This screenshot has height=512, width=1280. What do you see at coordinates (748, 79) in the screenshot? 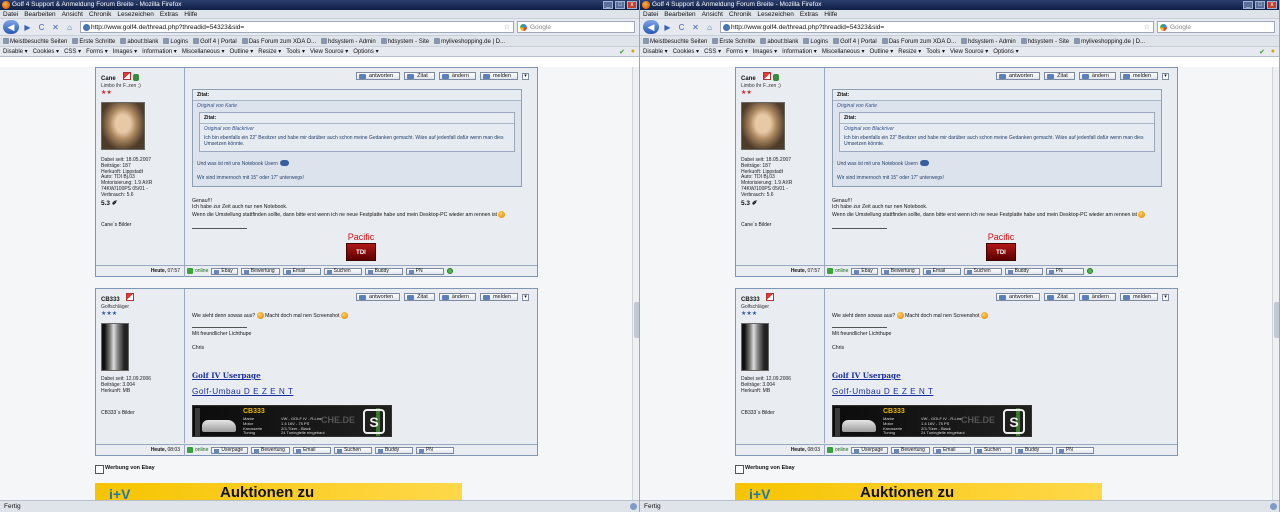
I see `username: Cane` at bounding box center [748, 79].